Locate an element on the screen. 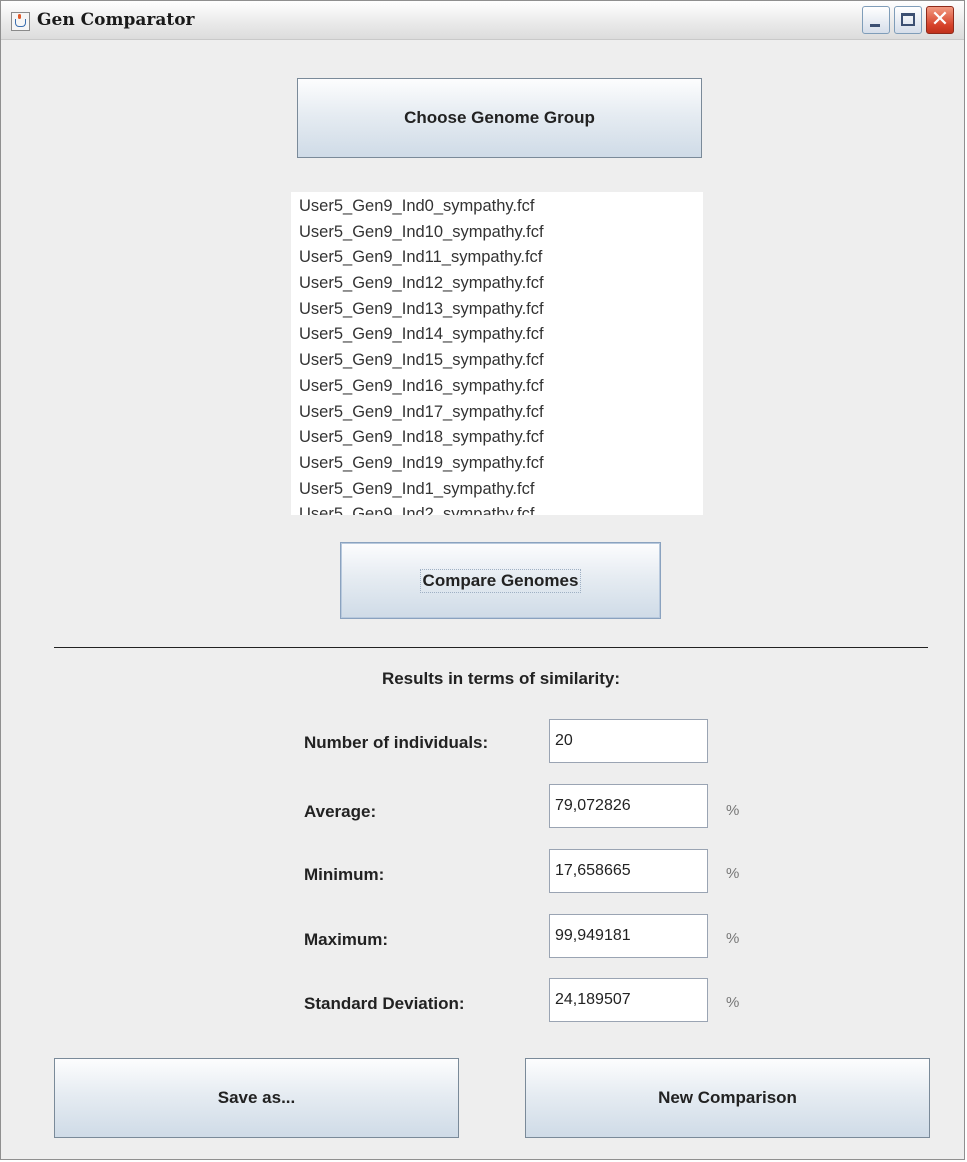 Image resolution: width=967 pixels, height=1162 pixels. new-comparison-label: New Comparison is located at coordinates (727, 1097).